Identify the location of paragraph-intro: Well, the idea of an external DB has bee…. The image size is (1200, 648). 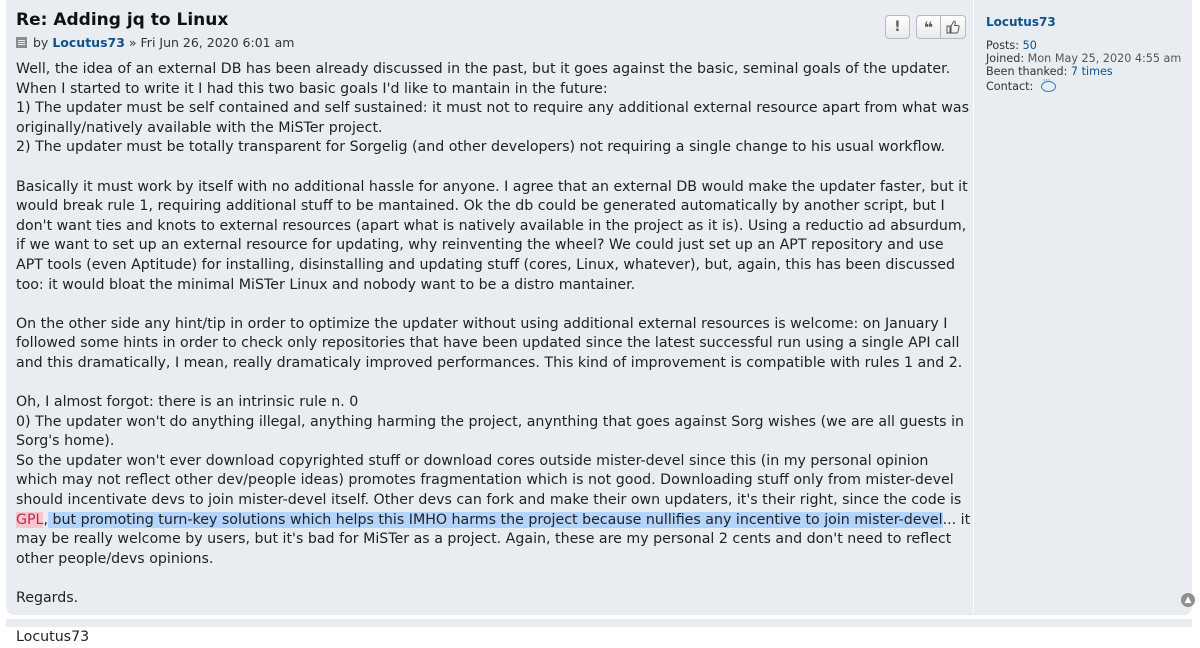
(483, 79).